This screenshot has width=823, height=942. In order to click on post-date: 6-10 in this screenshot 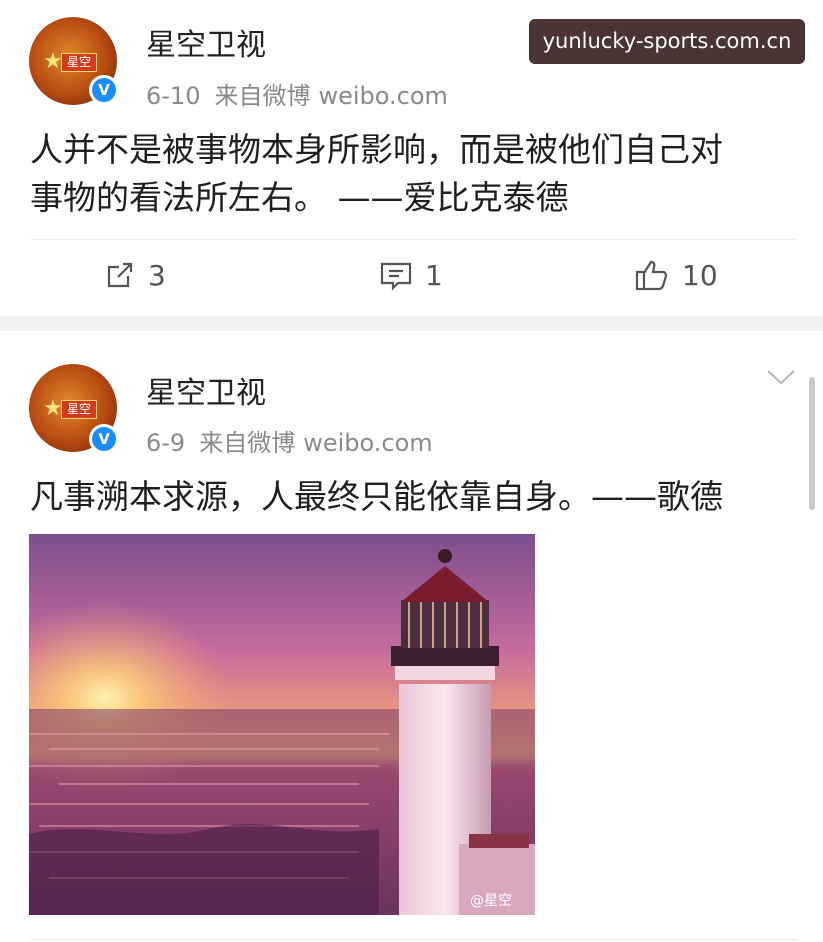, I will do `click(173, 96)`.